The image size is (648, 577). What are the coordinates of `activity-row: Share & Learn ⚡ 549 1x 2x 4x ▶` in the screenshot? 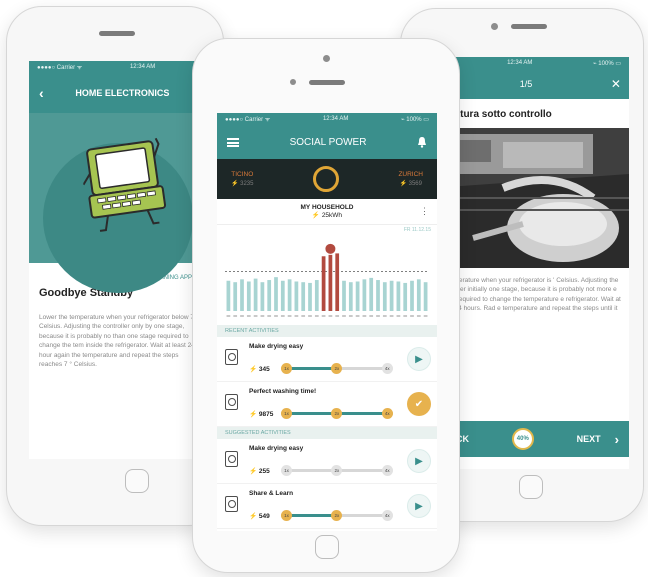 It's located at (327, 506).